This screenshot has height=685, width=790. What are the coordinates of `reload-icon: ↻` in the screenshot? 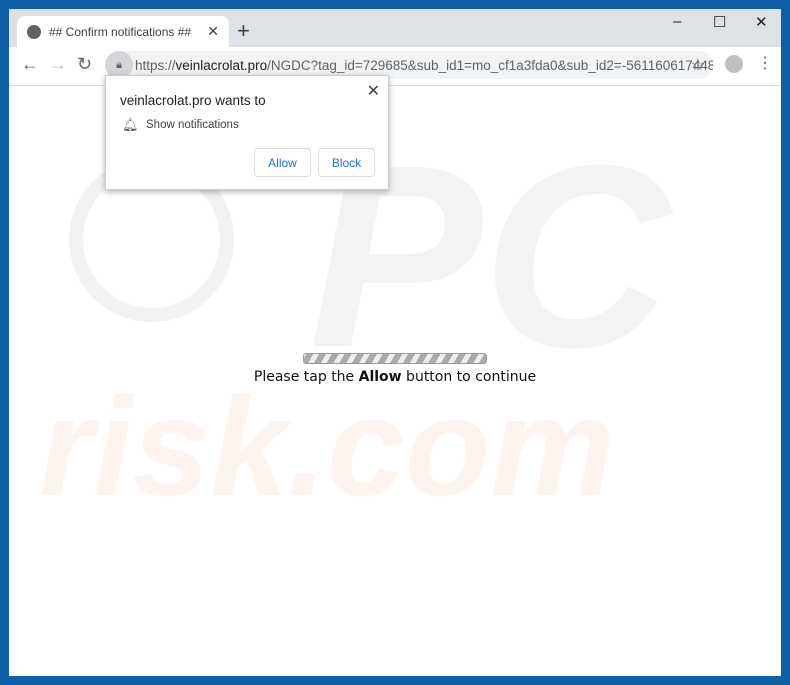 It's located at (84, 64).